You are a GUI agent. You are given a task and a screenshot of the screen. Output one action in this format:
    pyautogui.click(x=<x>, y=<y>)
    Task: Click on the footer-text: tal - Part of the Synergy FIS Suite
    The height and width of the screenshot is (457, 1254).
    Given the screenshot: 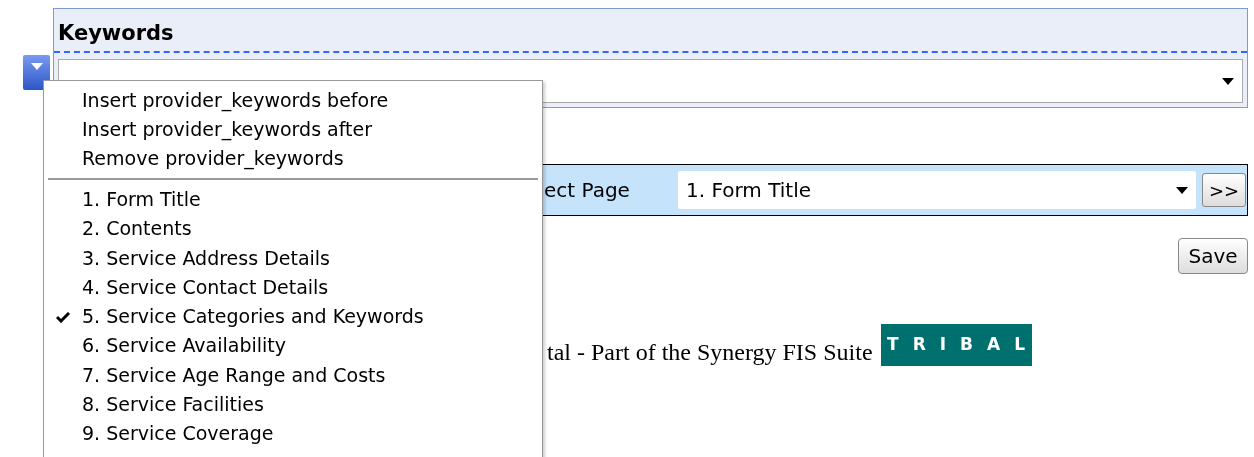 What is the action you would take?
    pyautogui.click(x=710, y=352)
    